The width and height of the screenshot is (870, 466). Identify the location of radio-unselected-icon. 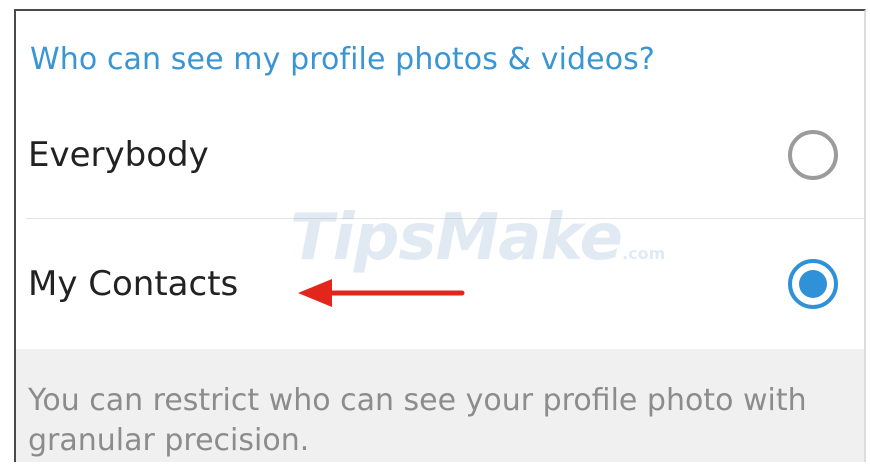
(813, 155).